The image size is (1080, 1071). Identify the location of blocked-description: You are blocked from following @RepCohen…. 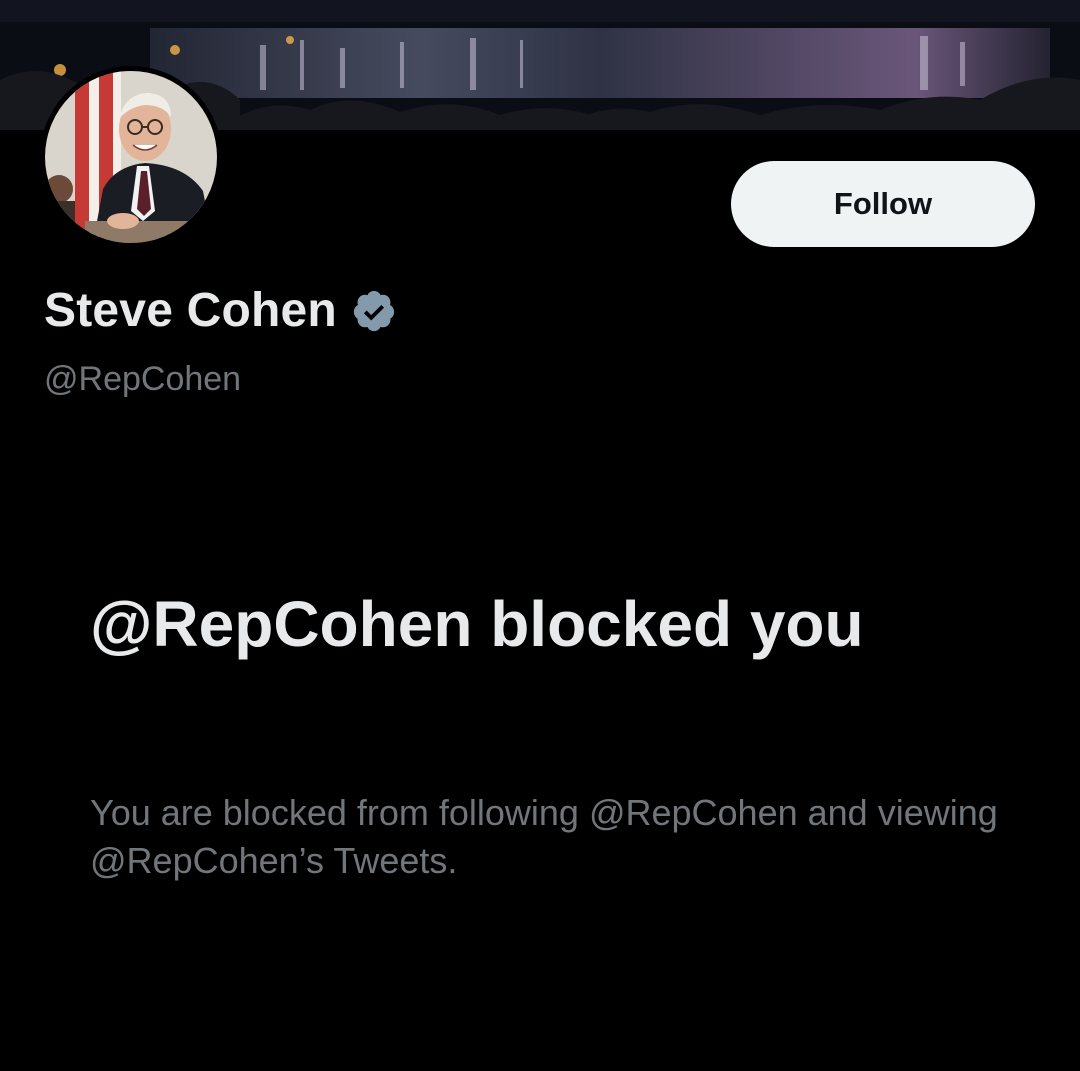
(544, 836).